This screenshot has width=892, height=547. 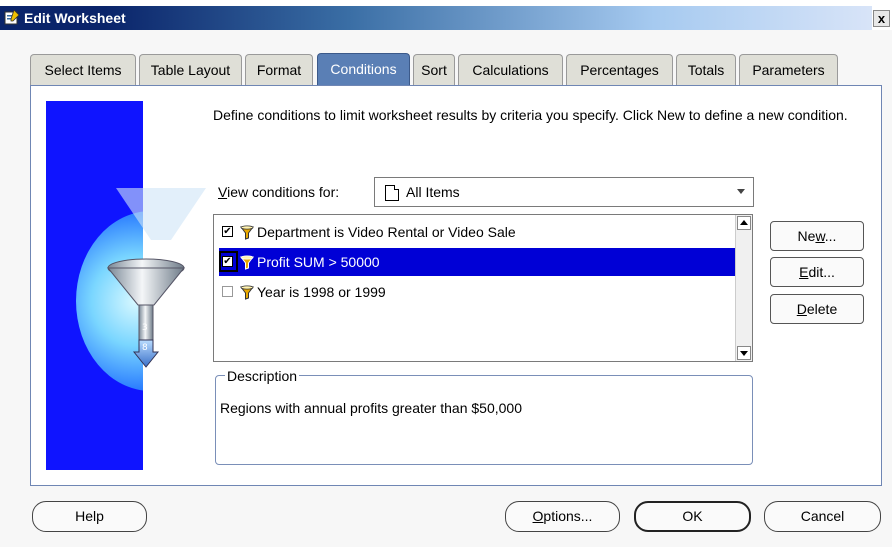 I want to click on chevron-down-icon, so click(x=741, y=191).